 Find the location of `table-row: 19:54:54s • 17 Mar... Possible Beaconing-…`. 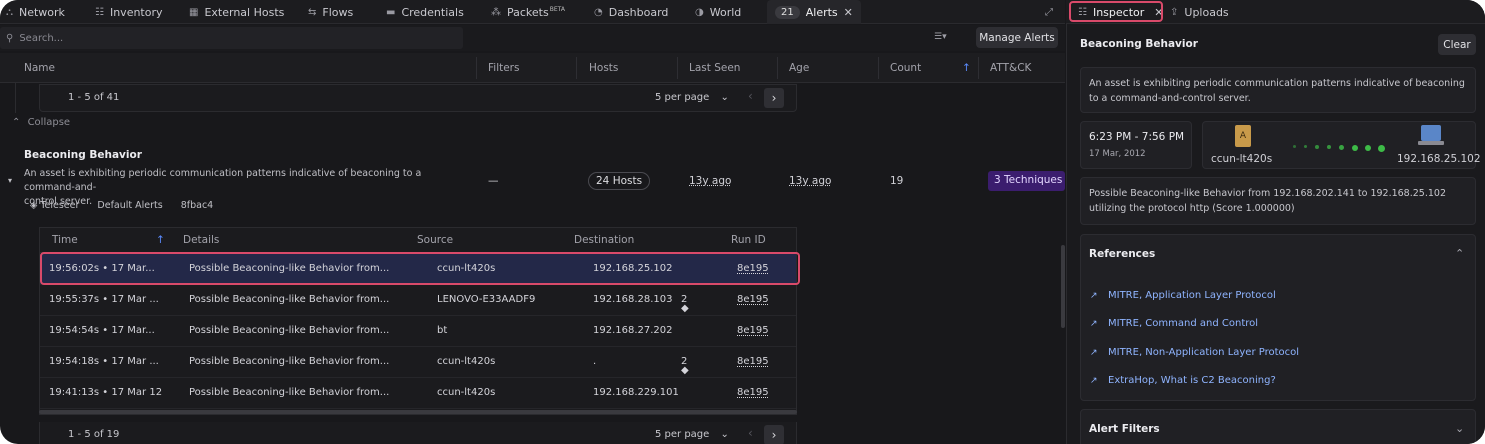

table-row: 19:54:54s • 17 Mar... Possible Beaconing-… is located at coordinates (418, 331).